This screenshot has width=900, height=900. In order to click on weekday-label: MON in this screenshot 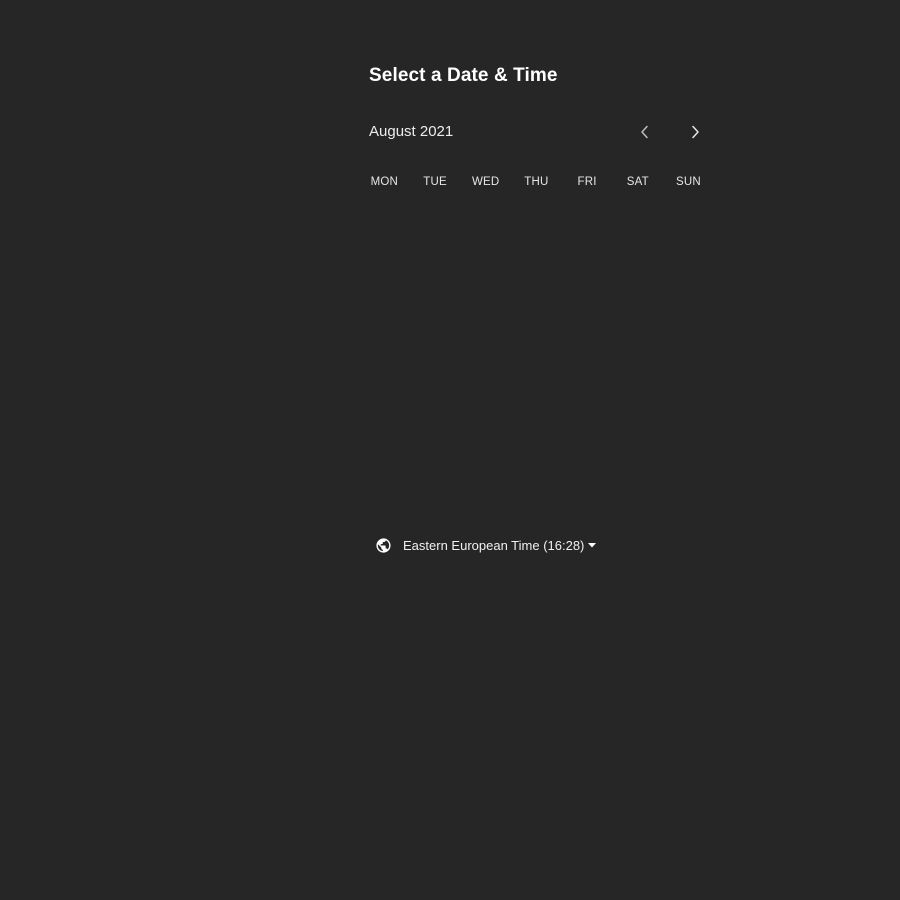, I will do `click(384, 182)`.